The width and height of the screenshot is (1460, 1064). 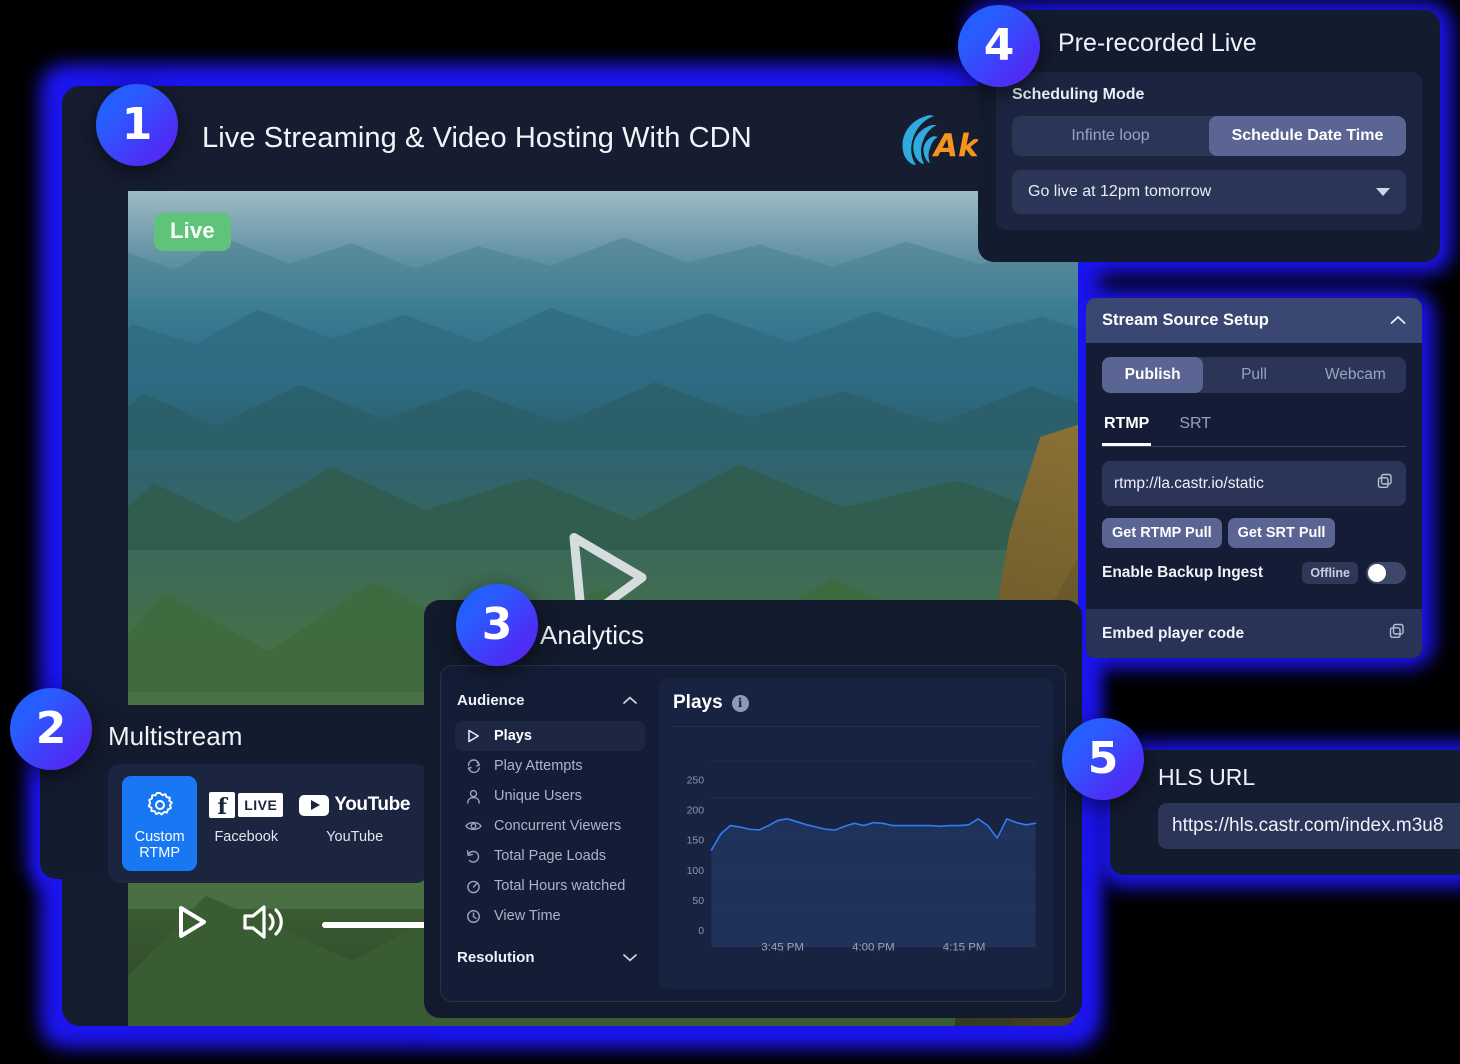 I want to click on facebook-f-icon: f, so click(x=222, y=805).